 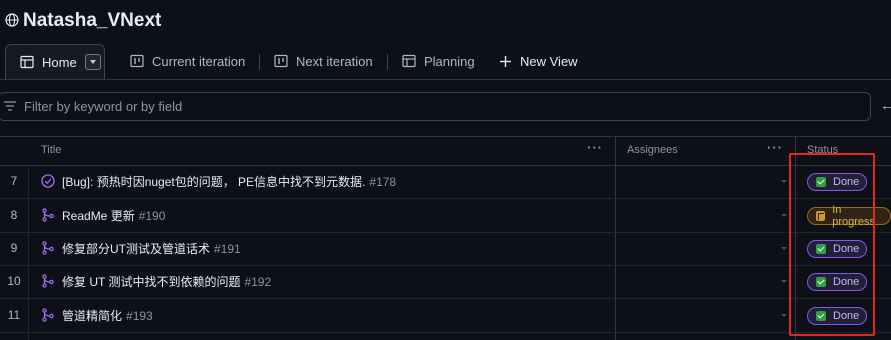 What do you see at coordinates (14, 215) in the screenshot?
I see `row-number: 8` at bounding box center [14, 215].